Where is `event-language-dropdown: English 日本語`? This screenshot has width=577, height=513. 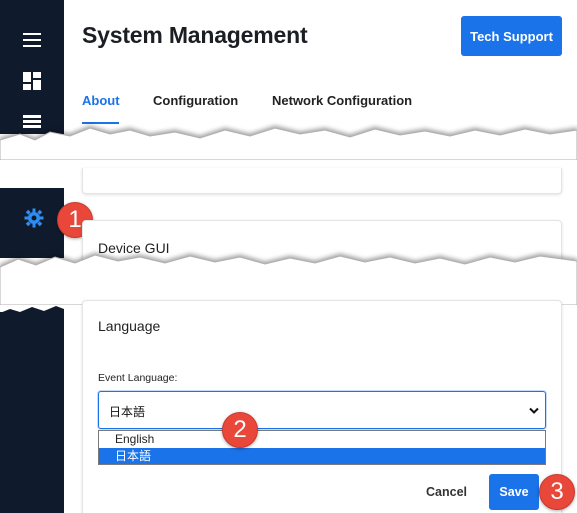
event-language-dropdown: English 日本語 is located at coordinates (322, 447).